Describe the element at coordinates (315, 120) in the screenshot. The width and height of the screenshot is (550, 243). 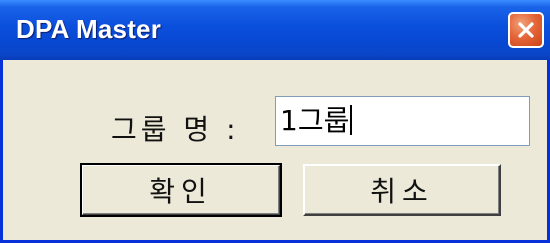
I see `group-name-value: 1그룹` at that location.